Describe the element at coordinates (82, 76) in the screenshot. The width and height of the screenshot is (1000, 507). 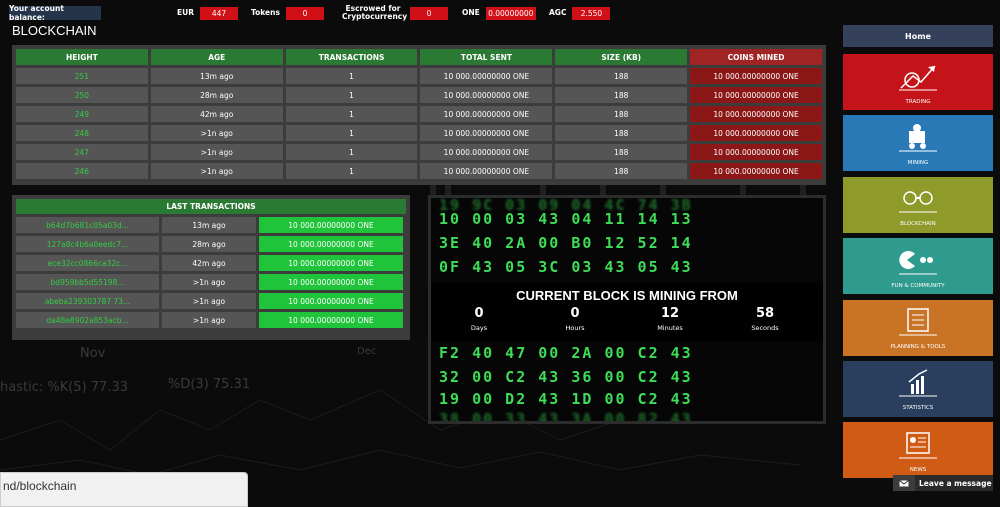
I see `block-height-link: 251` at that location.